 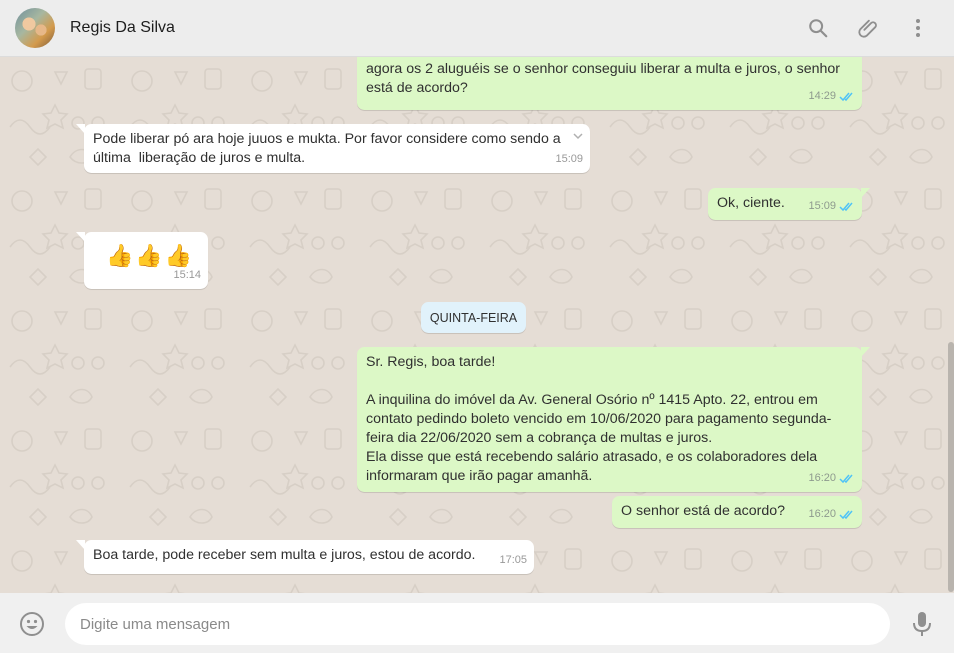 What do you see at coordinates (868, 28) in the screenshot?
I see `attach-icon` at bounding box center [868, 28].